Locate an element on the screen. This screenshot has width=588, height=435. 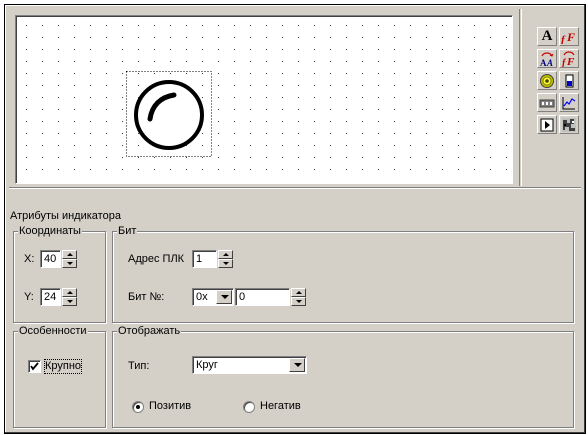
checkmark-icon is located at coordinates (34, 366).